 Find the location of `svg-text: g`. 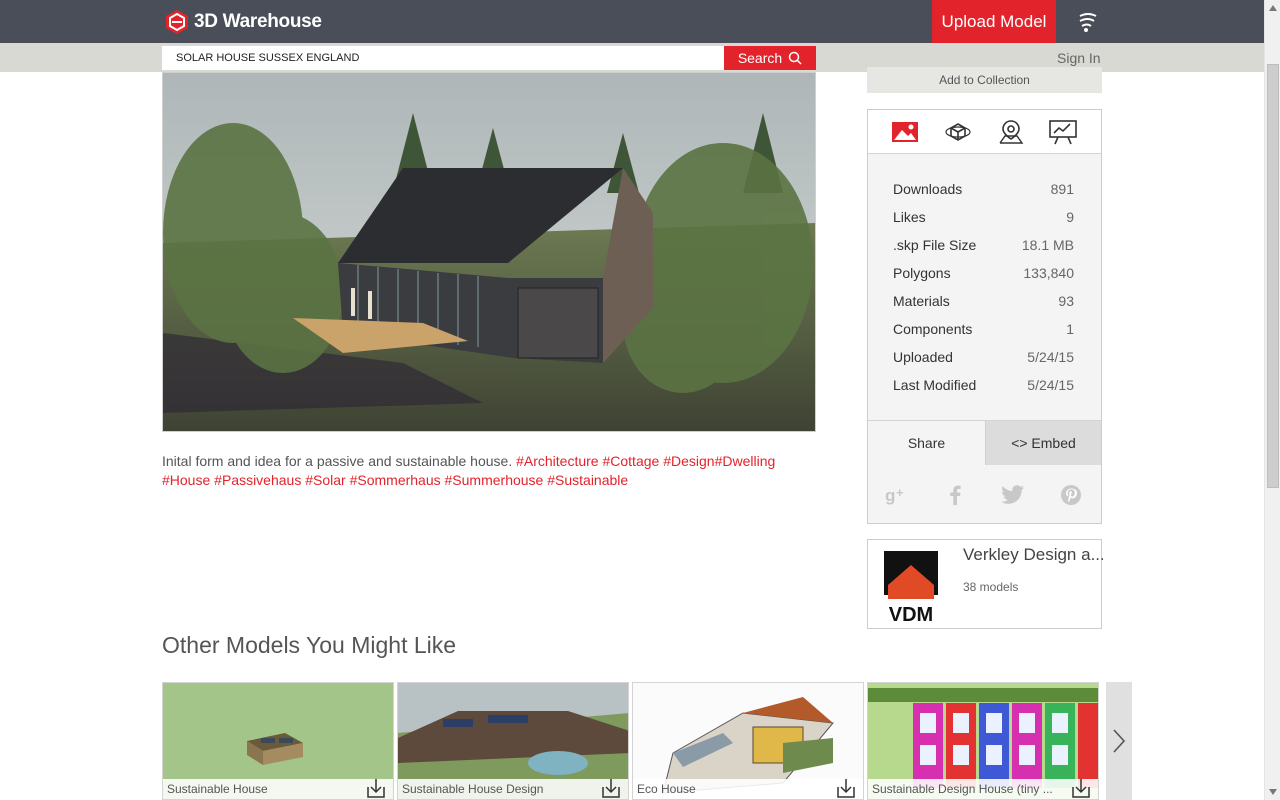

svg-text: g is located at coordinates (890, 495).